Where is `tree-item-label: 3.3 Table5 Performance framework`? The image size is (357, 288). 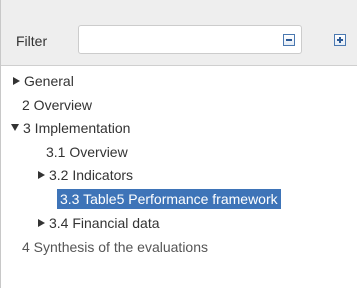
tree-item-label: 3.3 Table5 Performance framework is located at coordinates (169, 199).